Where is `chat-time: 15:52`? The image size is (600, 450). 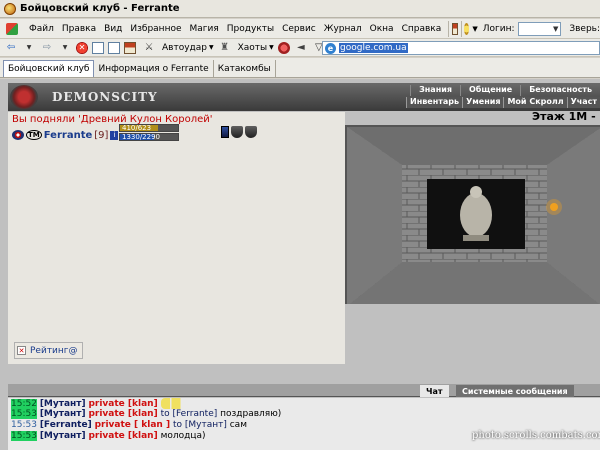 chat-time: 15:52 is located at coordinates (24, 404).